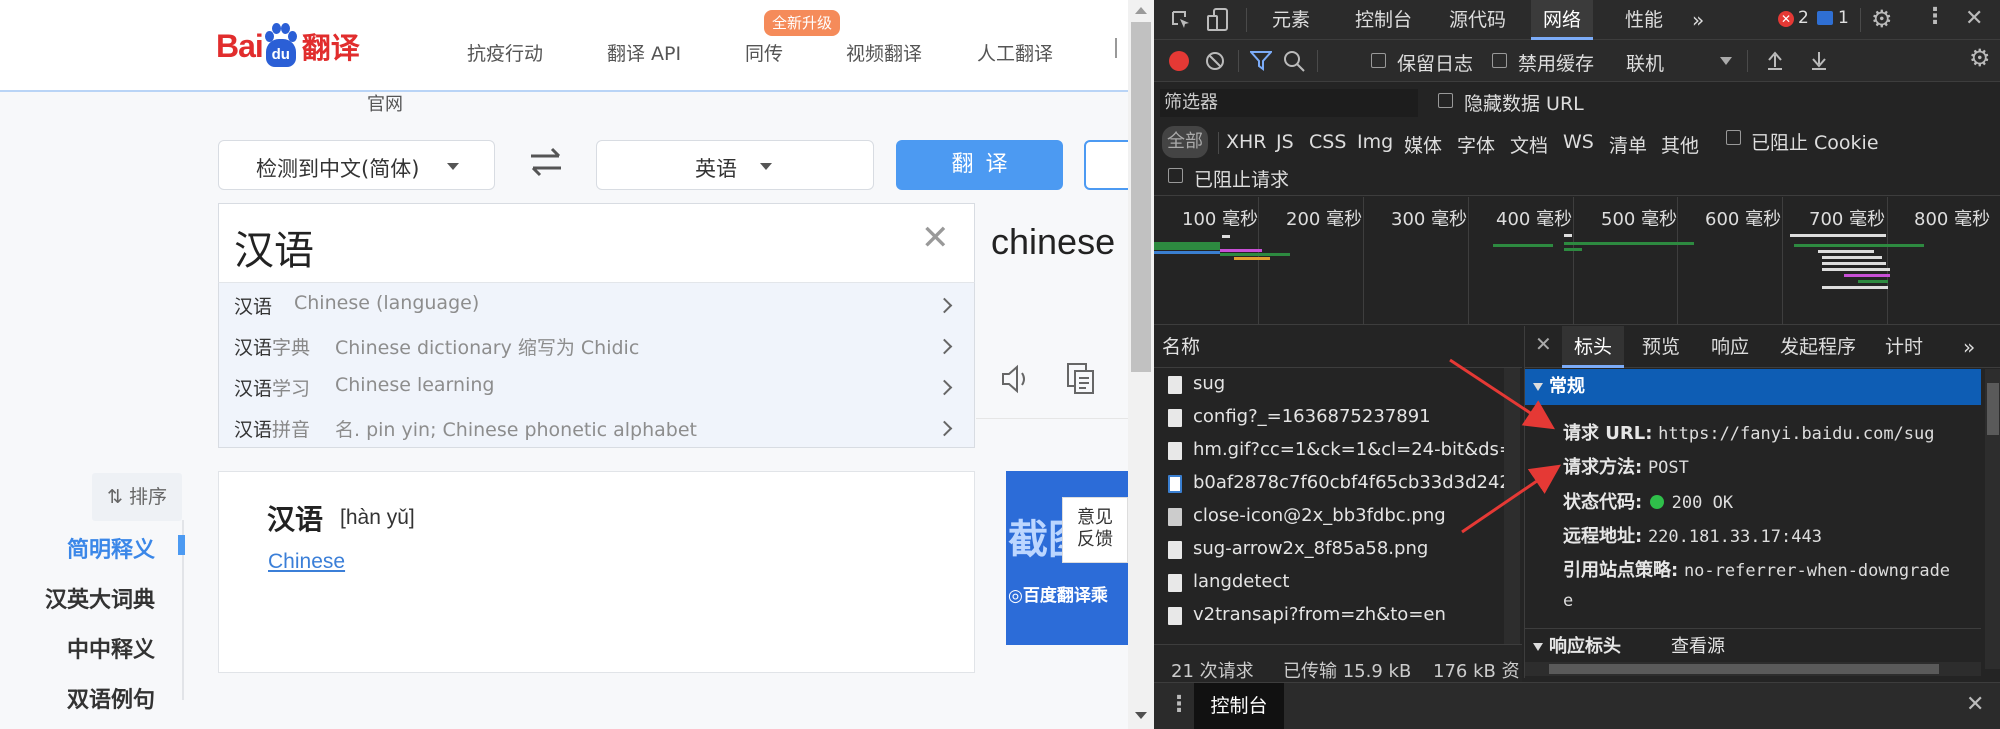 The image size is (2000, 729). I want to click on tab-initiator: 发起程序, so click(1818, 347).